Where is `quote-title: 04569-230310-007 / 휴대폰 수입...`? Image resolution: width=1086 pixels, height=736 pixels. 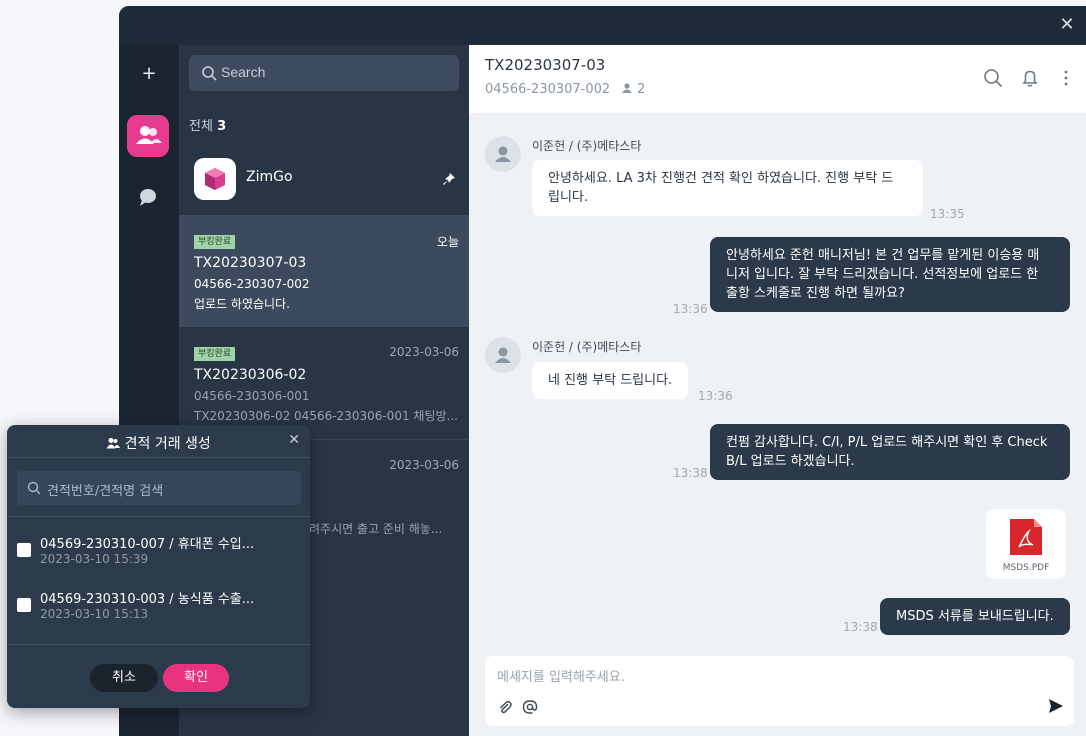
quote-title: 04569-230310-007 / 휴대폰 수입... is located at coordinates (147, 544).